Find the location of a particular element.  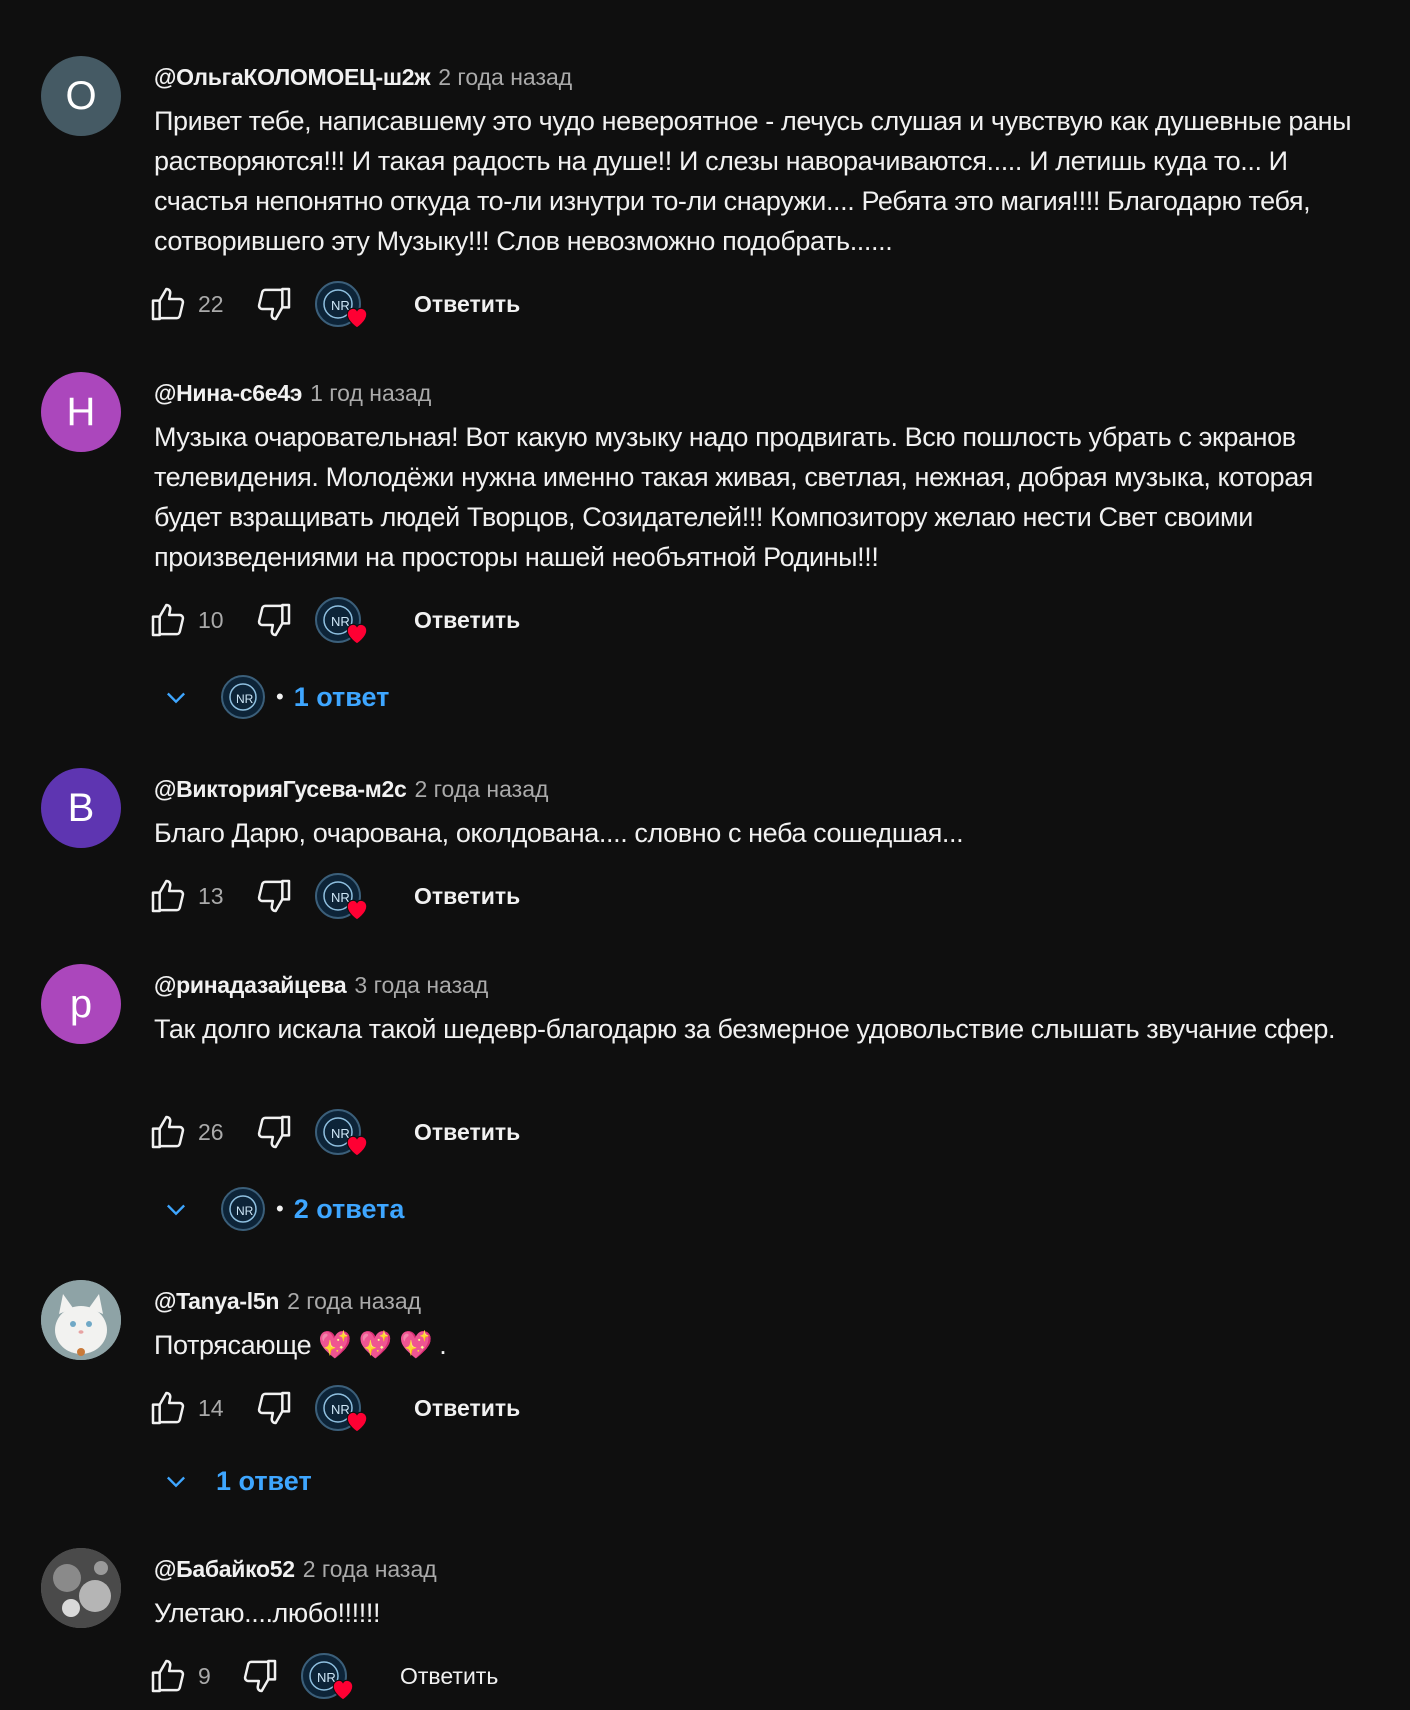

like-count: 9 is located at coordinates (204, 1675).